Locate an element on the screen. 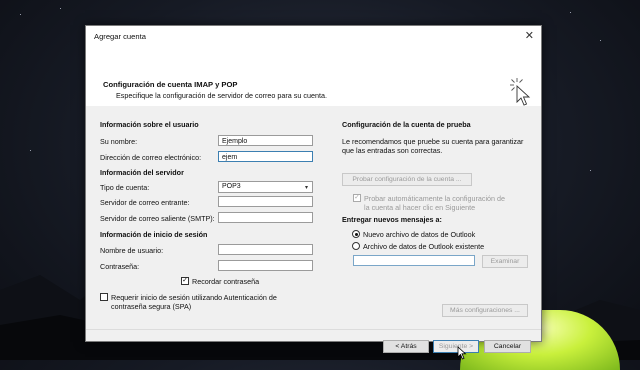 The height and width of the screenshot is (370, 640). spa-label-line2: contraseña segura (SPA) is located at coordinates (151, 306).